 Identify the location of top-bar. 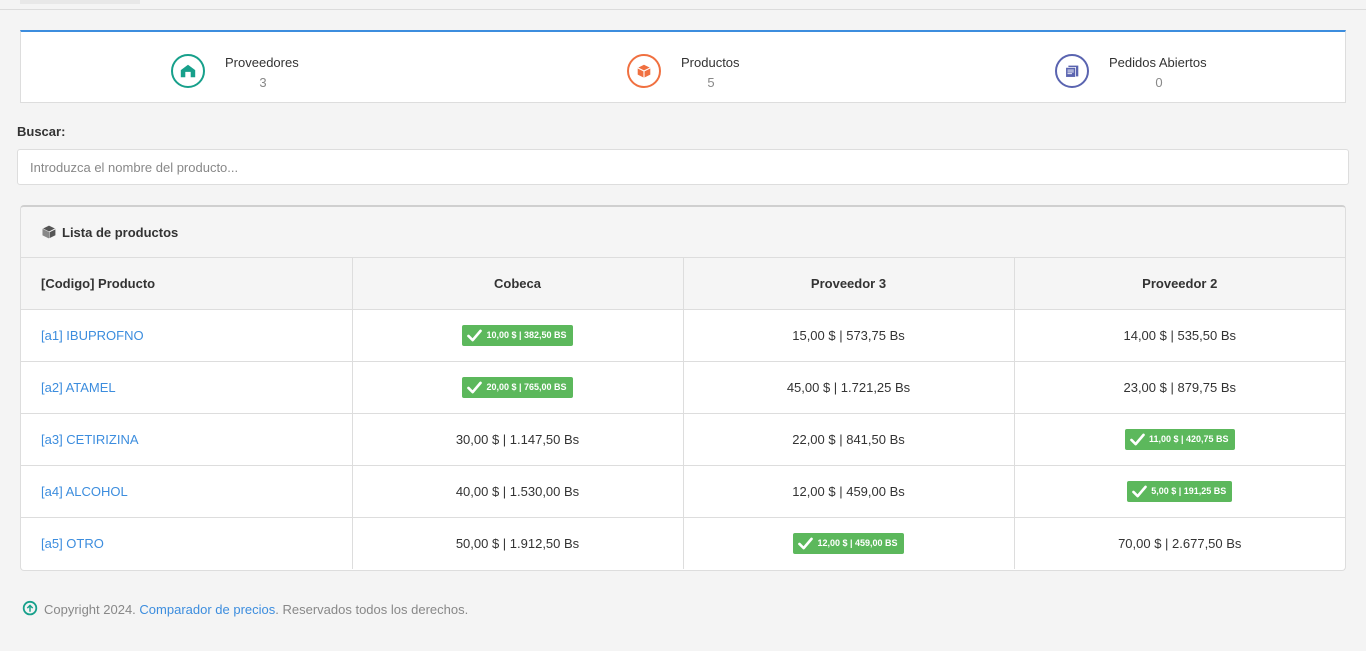
(683, 5).